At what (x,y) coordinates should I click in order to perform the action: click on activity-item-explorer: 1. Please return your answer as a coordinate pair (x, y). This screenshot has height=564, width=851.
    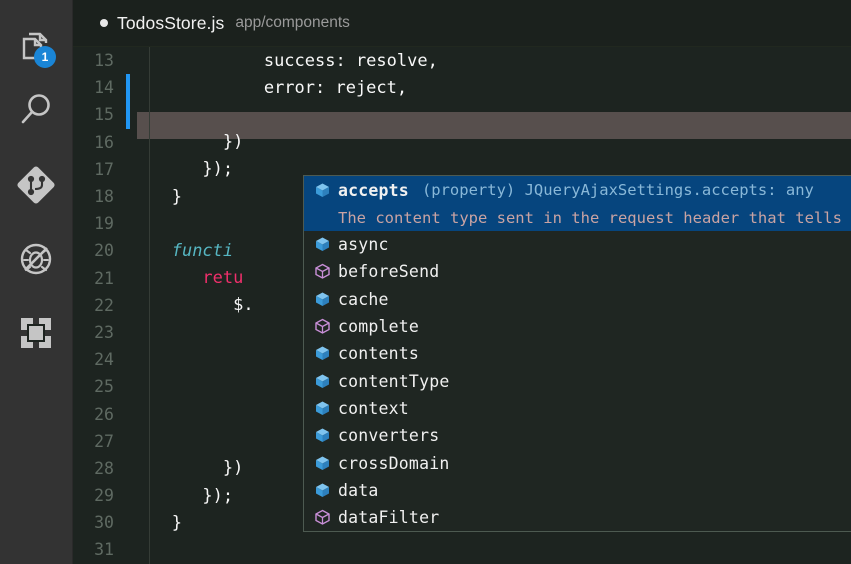
    Looking at the image, I should click on (36, 45).